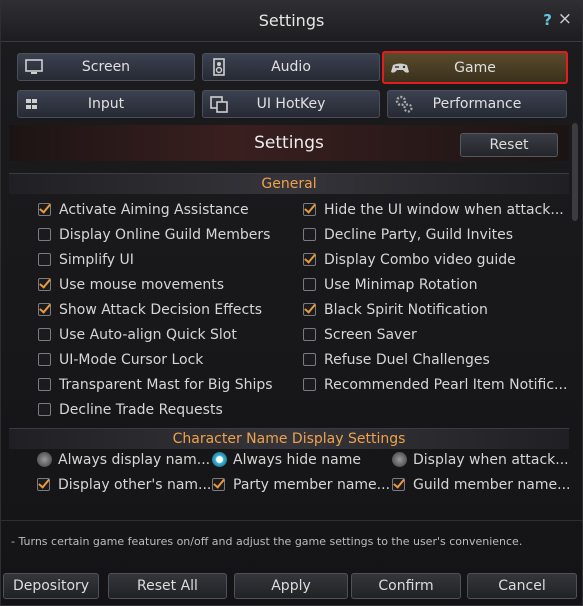 This screenshot has width=583, height=606. What do you see at coordinates (406, 310) in the screenshot?
I see `general-option-right-label: Black Spirit Notification` at bounding box center [406, 310].